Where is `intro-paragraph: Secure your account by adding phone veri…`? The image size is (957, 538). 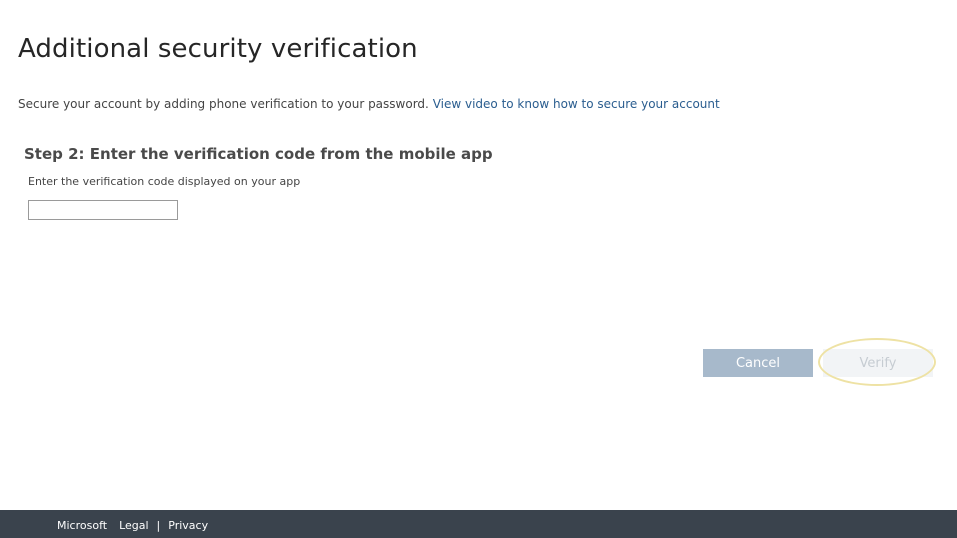 intro-paragraph: Secure your account by adding phone veri… is located at coordinates (369, 104).